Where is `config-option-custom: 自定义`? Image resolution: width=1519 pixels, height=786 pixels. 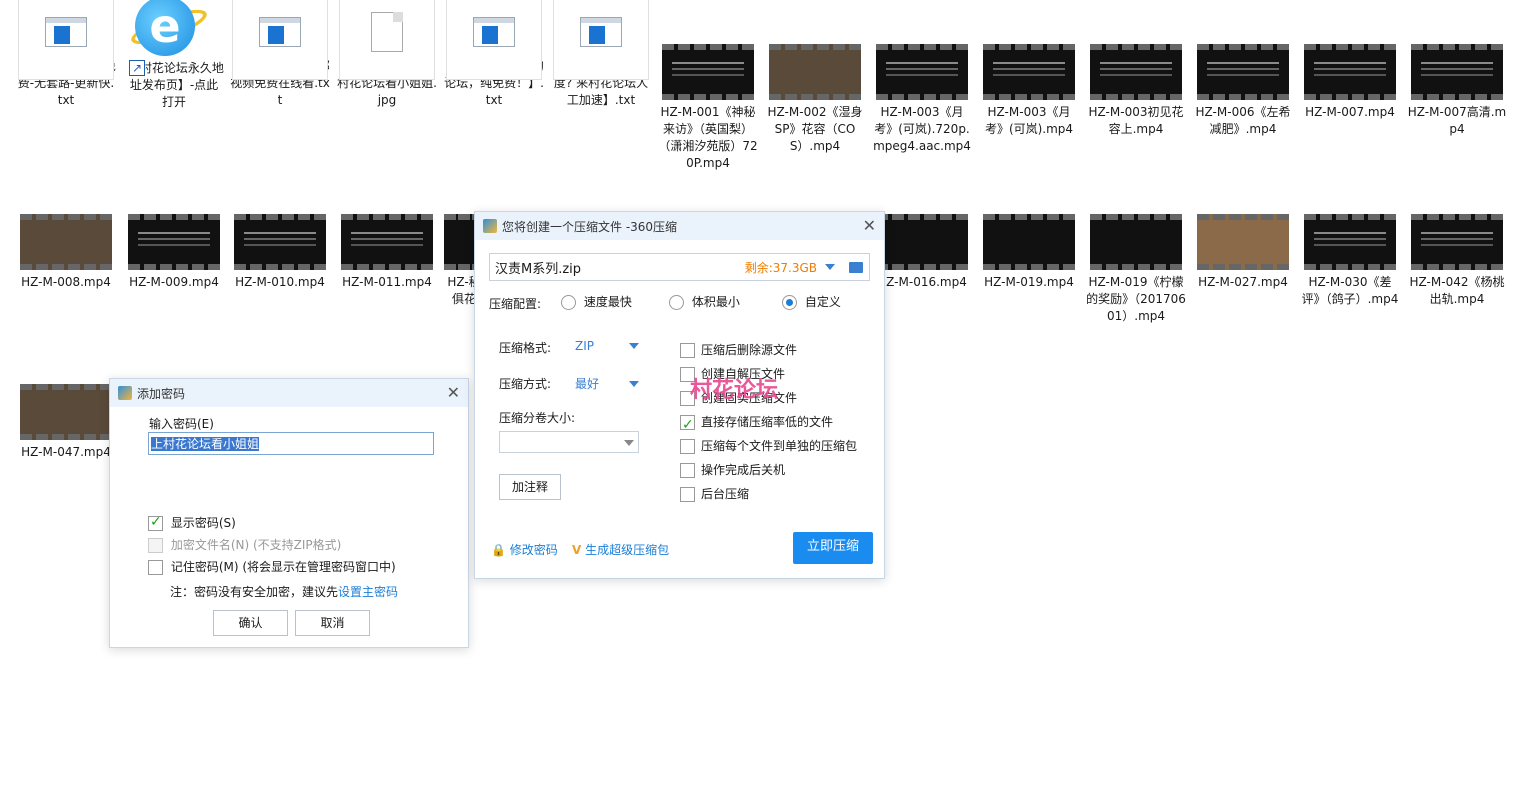 config-option-custom: 自定义 is located at coordinates (811, 301).